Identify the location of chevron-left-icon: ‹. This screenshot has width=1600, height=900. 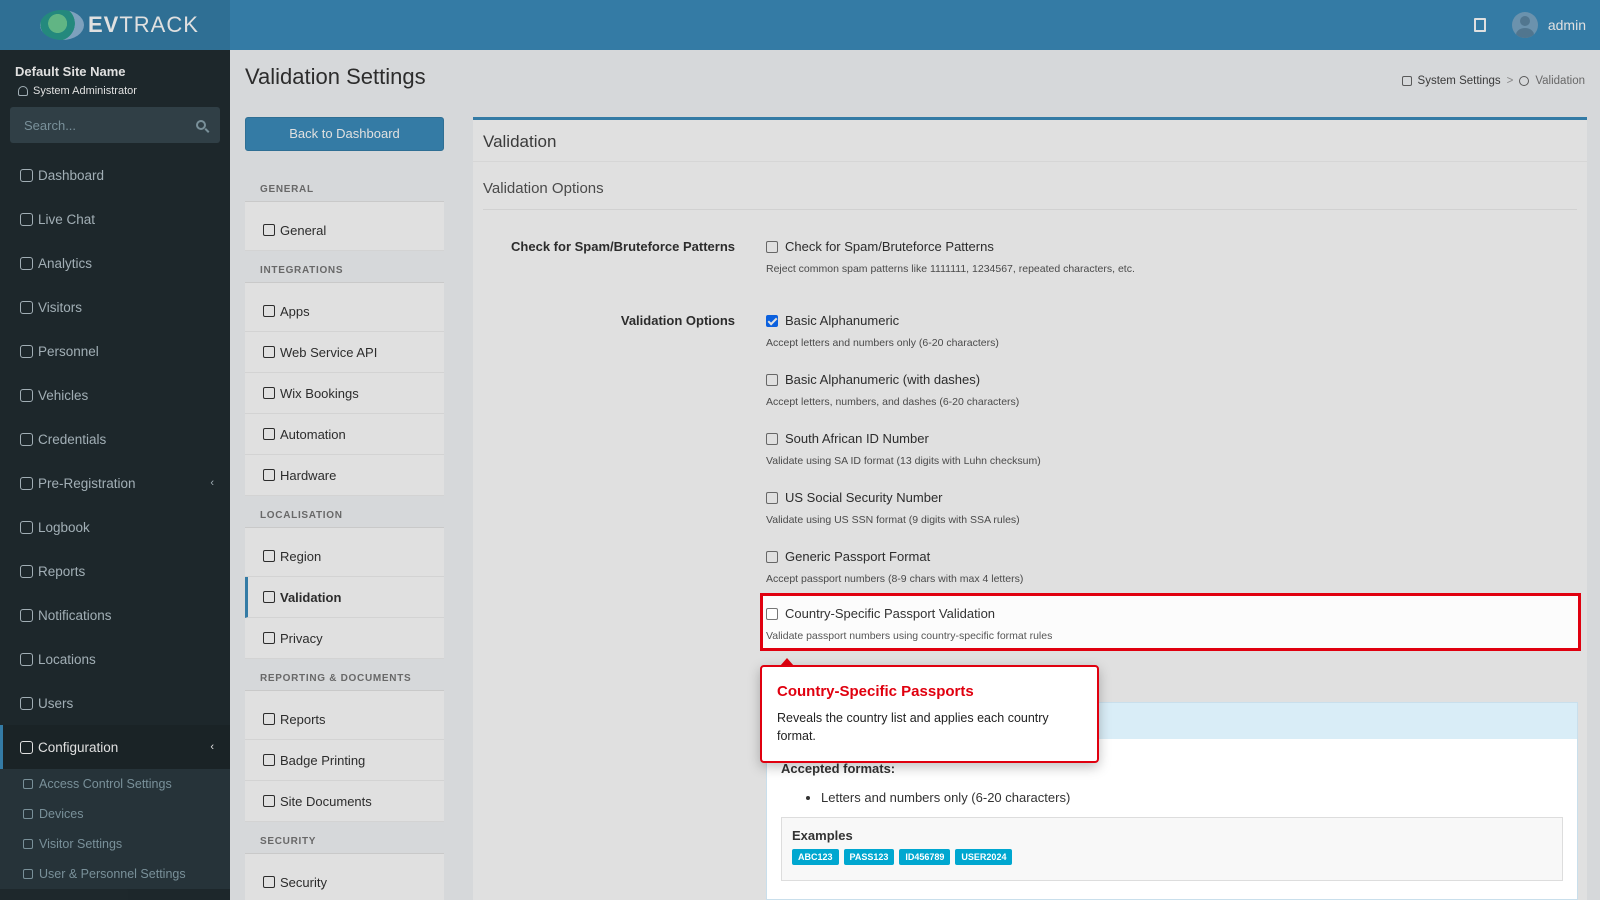
(212, 483).